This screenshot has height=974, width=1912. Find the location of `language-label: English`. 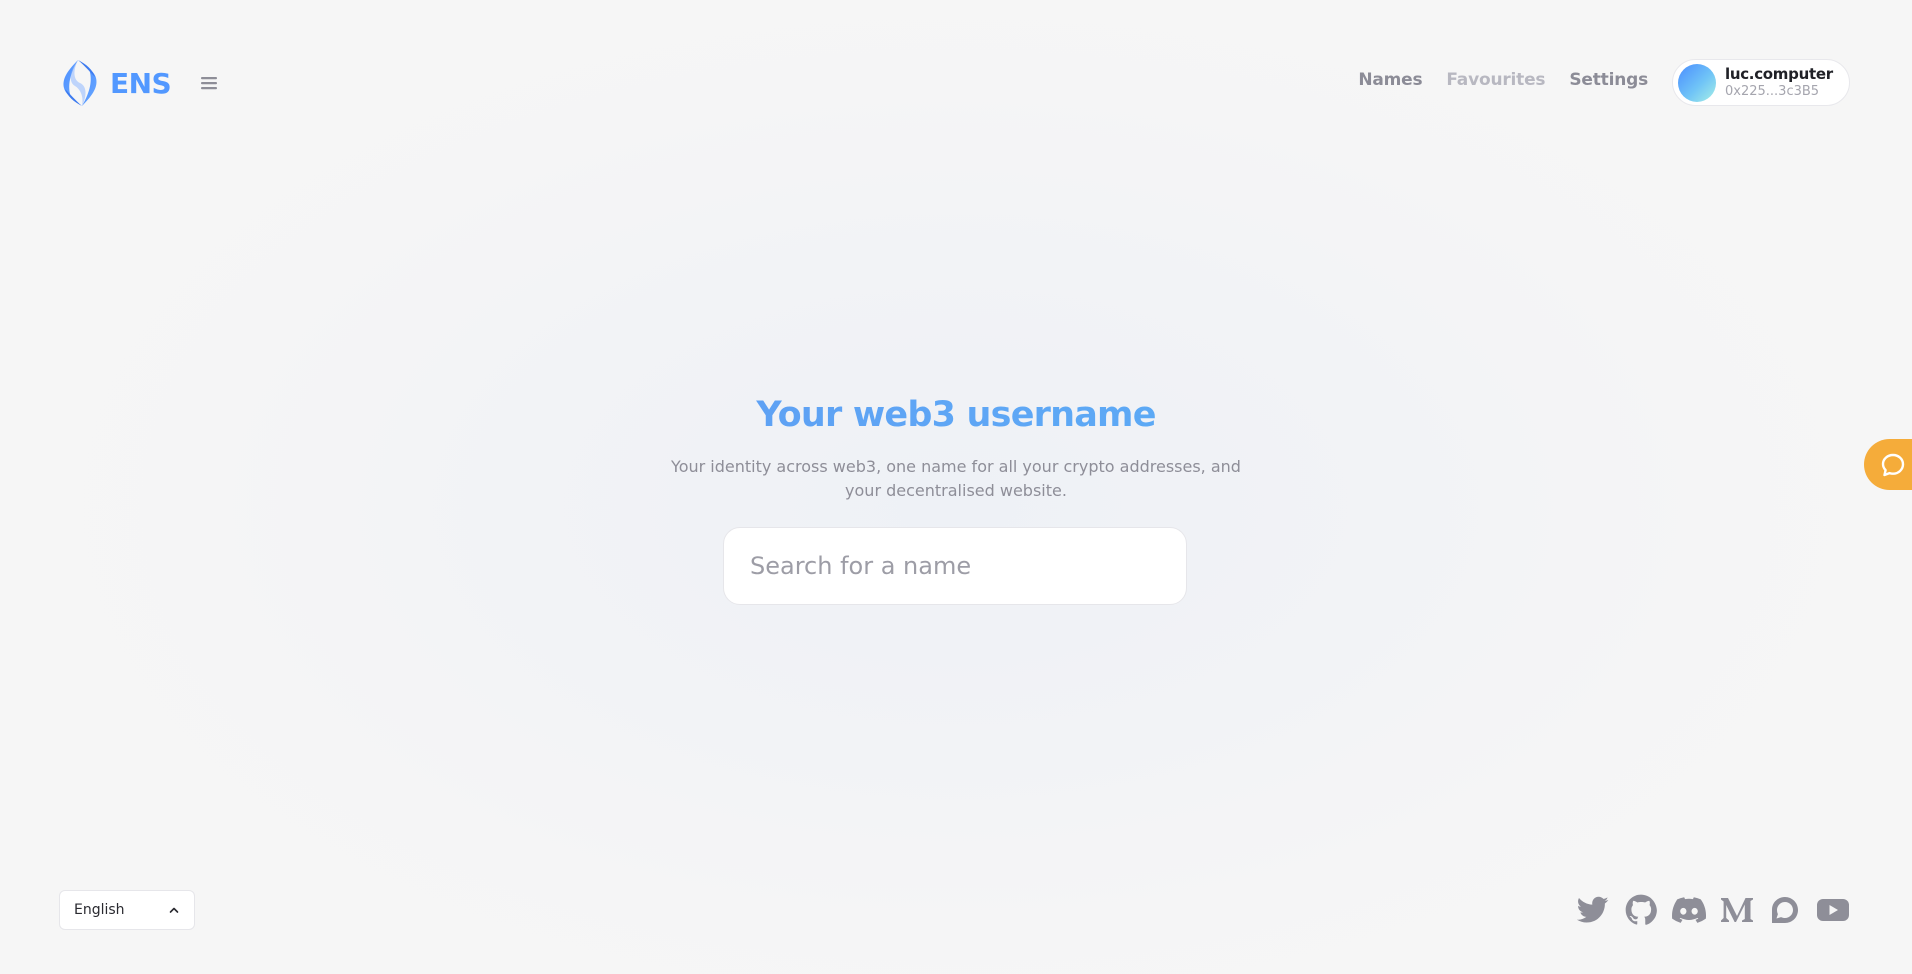

language-label: English is located at coordinates (99, 910).